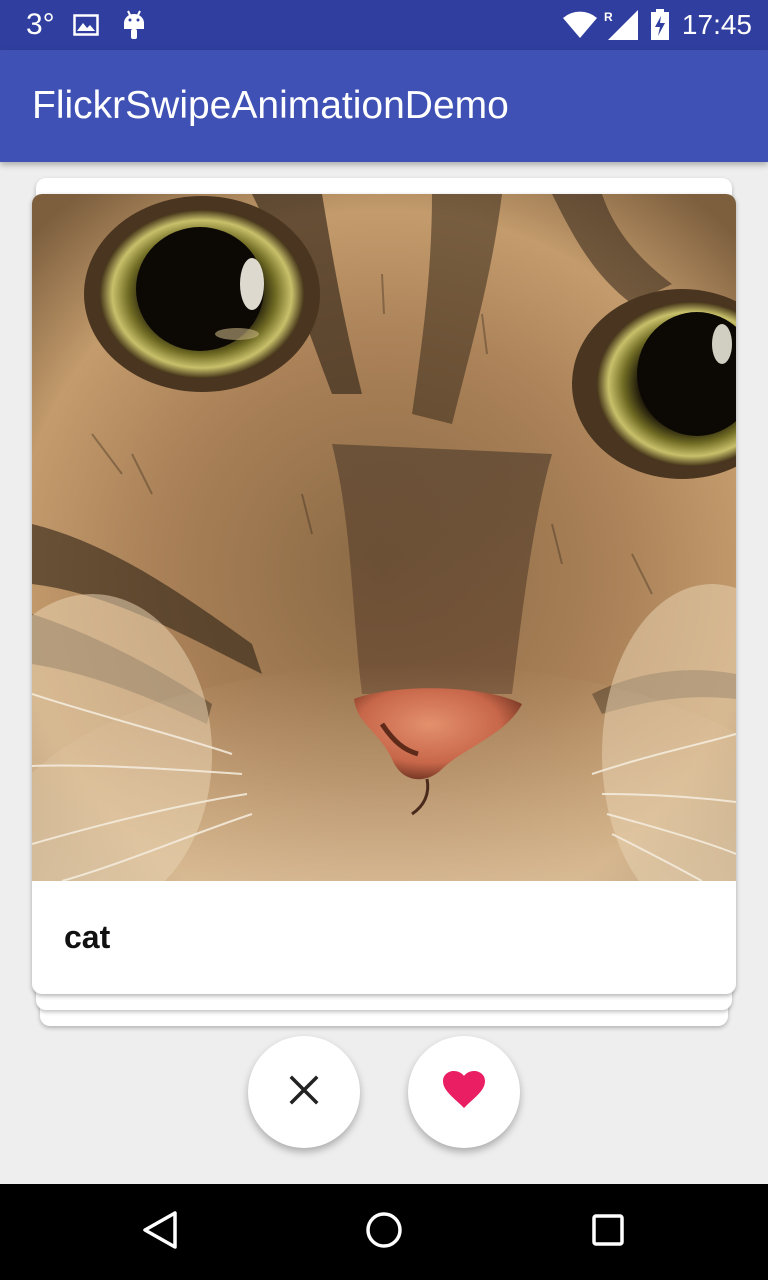  I want to click on app-bar: FlickrSwipeAnimationDemo, so click(384, 106).